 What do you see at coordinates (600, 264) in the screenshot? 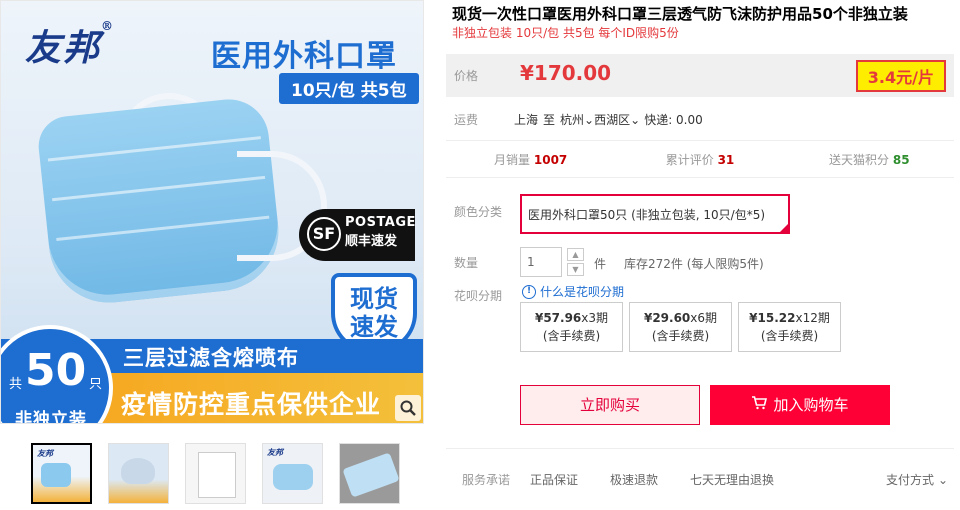
I see `quantity-unit: 件` at bounding box center [600, 264].